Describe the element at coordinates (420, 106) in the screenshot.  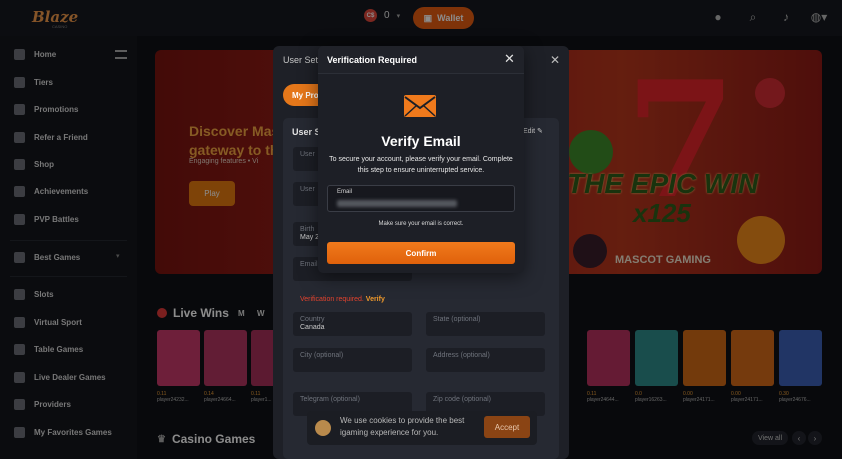
I see `envelope-icon` at that location.